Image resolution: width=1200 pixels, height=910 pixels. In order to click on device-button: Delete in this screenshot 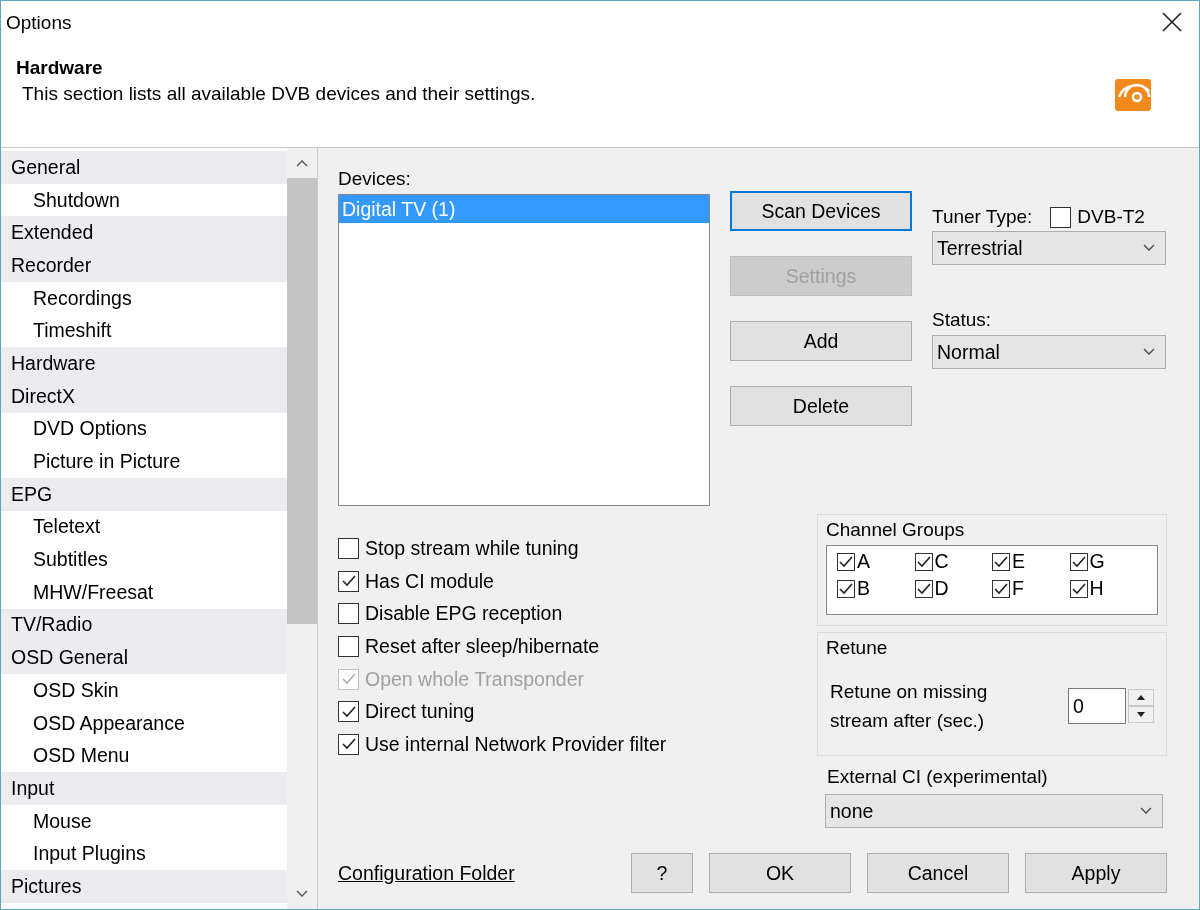, I will do `click(821, 406)`.